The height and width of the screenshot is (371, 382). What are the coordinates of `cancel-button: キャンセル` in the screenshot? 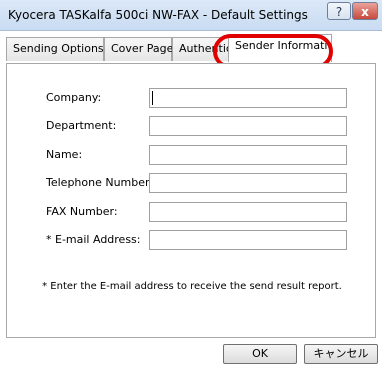 It's located at (341, 354).